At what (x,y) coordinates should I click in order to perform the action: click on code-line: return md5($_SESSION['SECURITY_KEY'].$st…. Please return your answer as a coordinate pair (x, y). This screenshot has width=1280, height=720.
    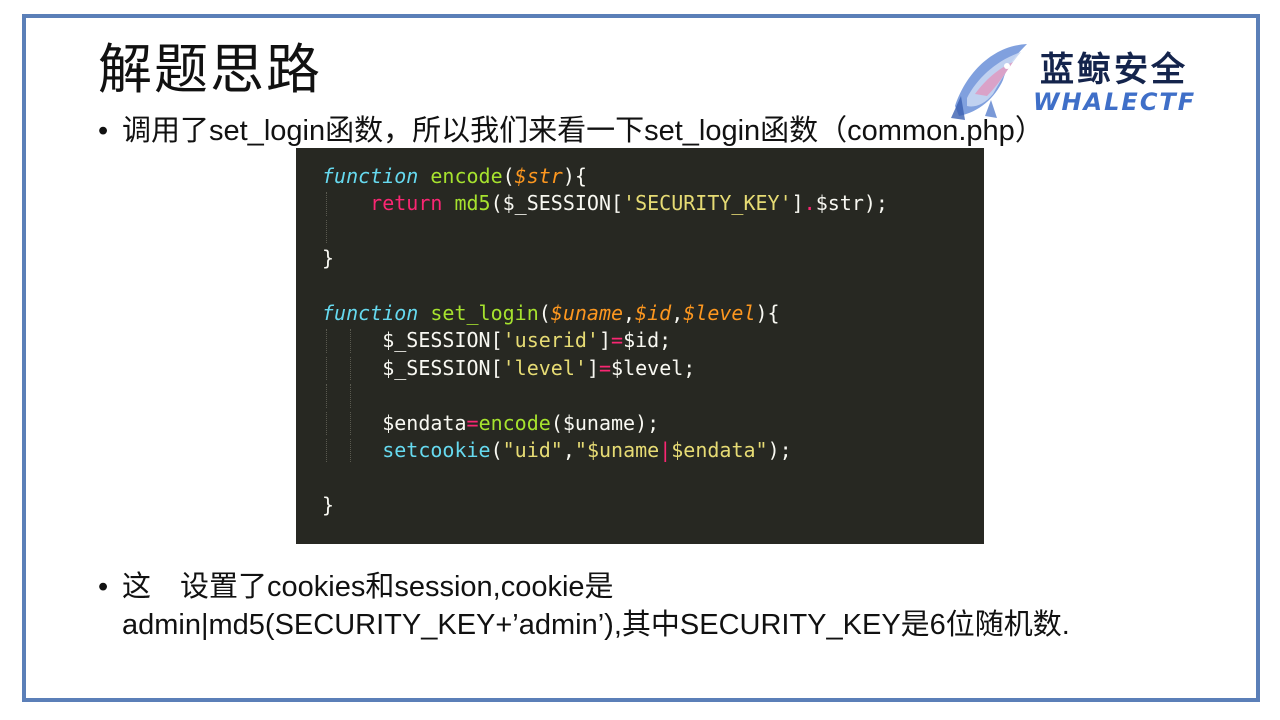
    Looking at the image, I should click on (653, 203).